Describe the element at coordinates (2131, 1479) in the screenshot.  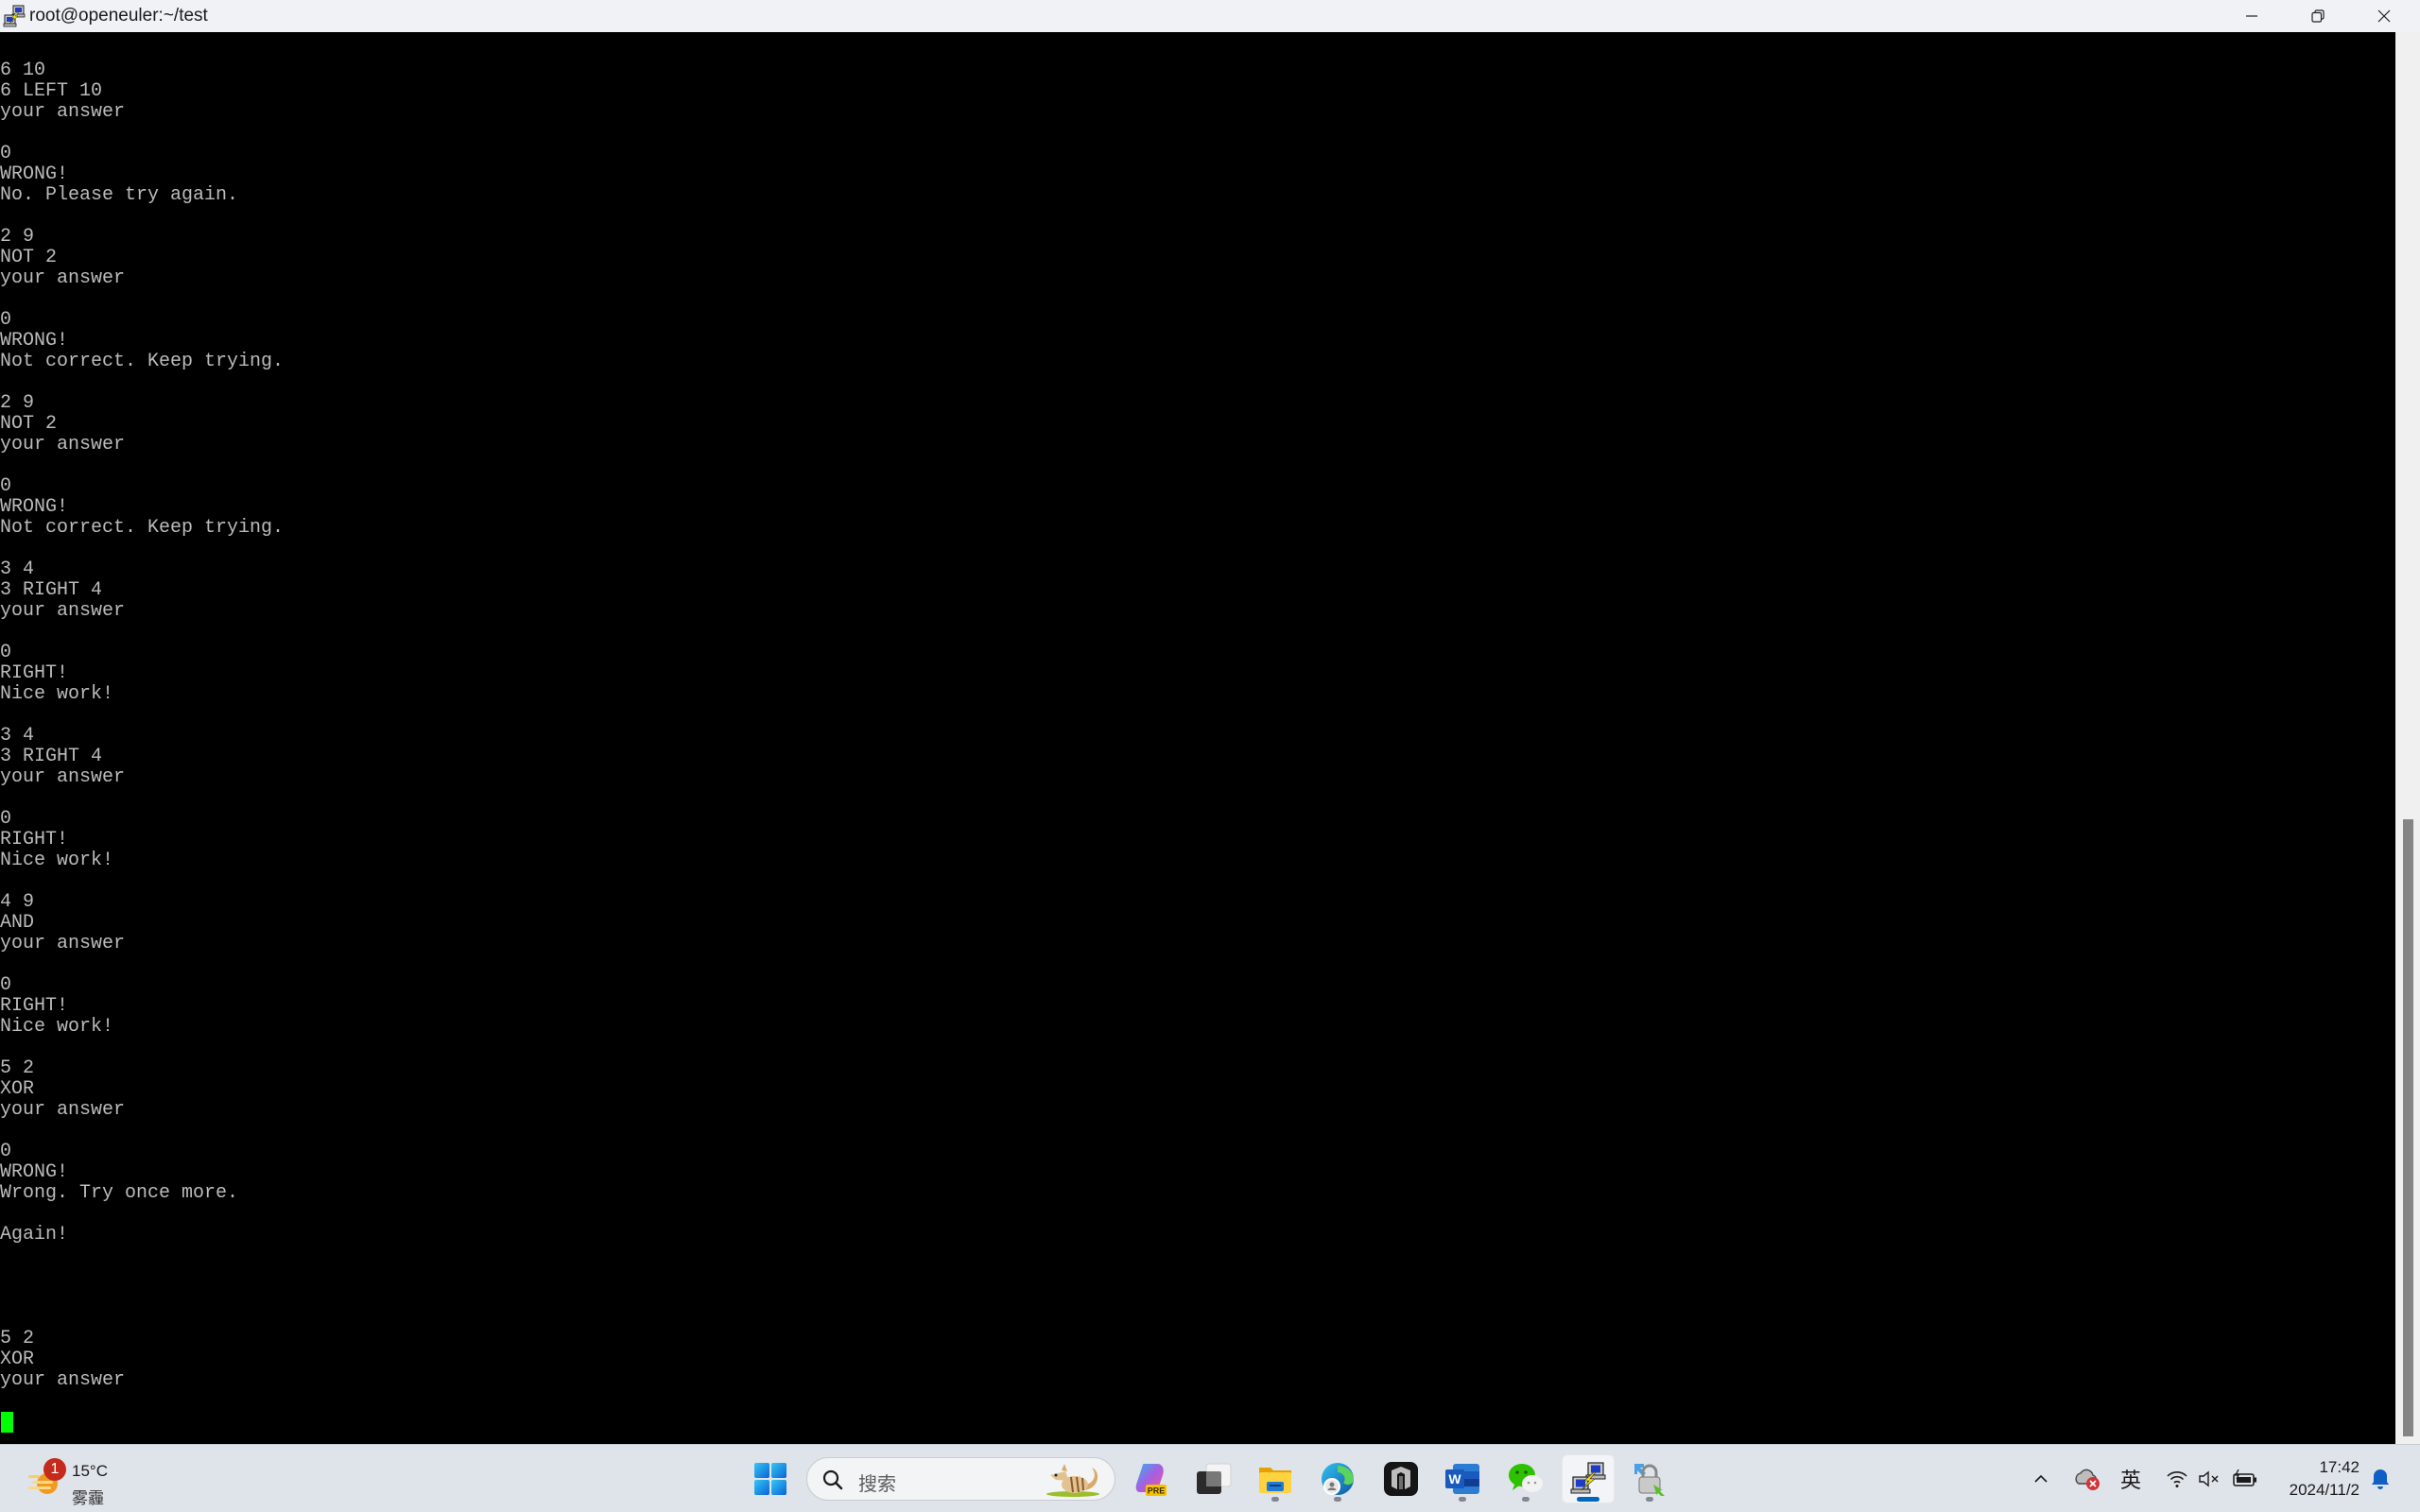
I see `input-method-indicator: 英` at that location.